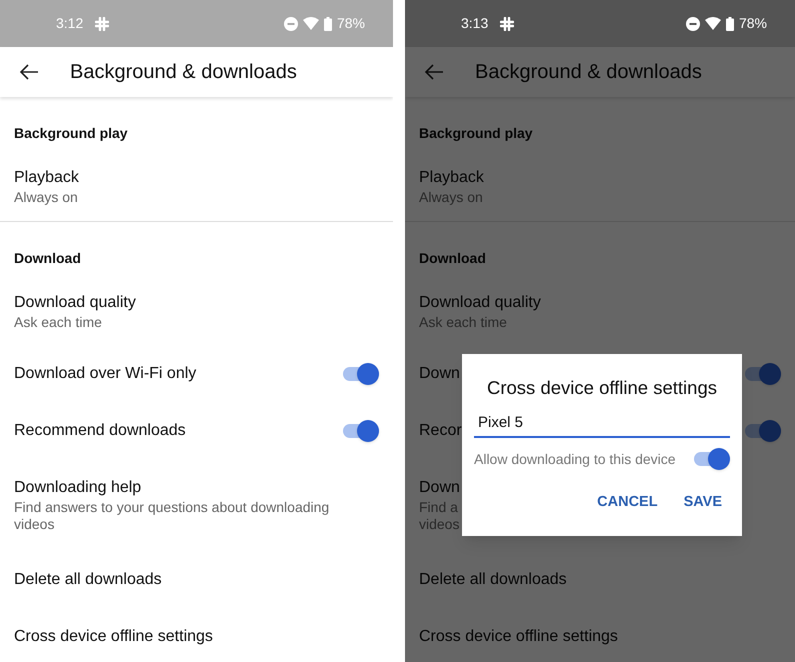 This screenshot has height=662, width=795. I want to click on toggle-label: Allow downloading to this device, so click(575, 459).